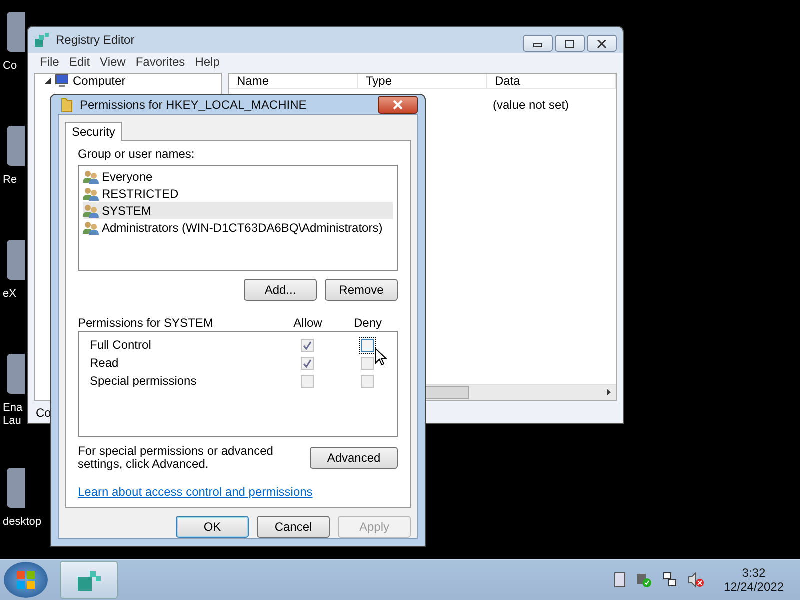 The image size is (800, 600). Describe the element at coordinates (293, 527) in the screenshot. I see `dialog-button: Cancel` at that location.